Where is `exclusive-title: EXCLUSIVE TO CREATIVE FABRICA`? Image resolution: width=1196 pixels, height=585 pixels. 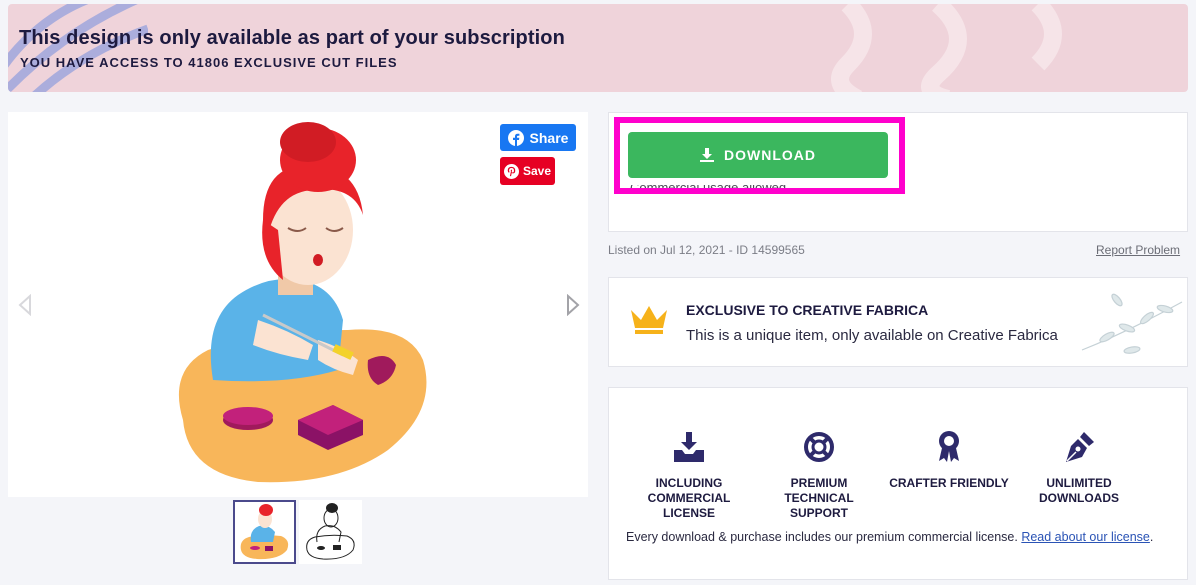 exclusive-title: EXCLUSIVE TO CREATIVE FABRICA is located at coordinates (807, 310).